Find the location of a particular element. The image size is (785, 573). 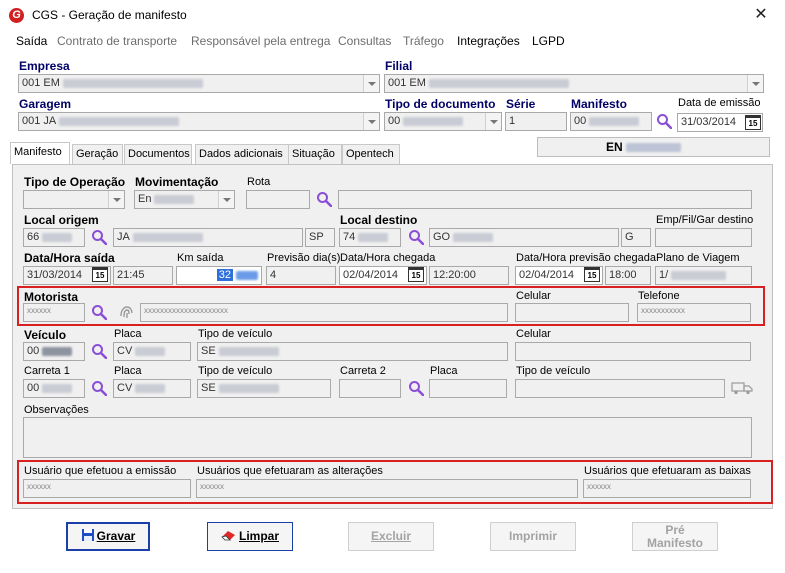

motorista-celular-label: Celular is located at coordinates (533, 296).